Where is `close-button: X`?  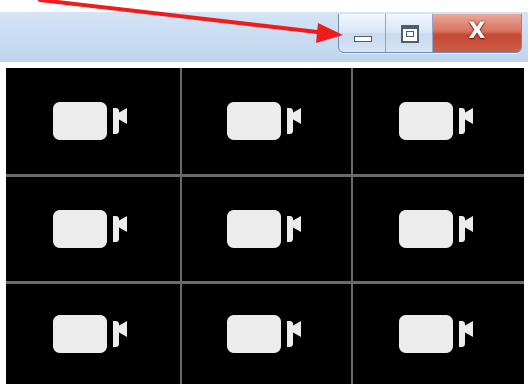
close-button: X is located at coordinates (477, 33).